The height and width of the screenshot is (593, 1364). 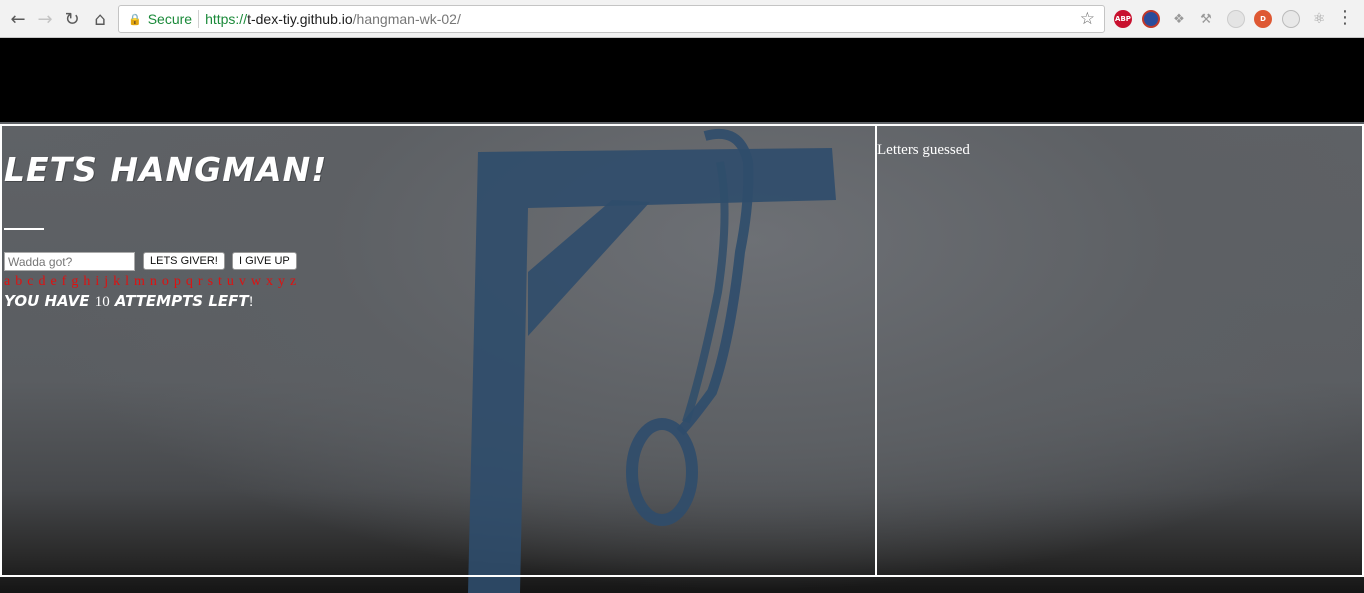 What do you see at coordinates (189, 281) in the screenshot?
I see `letter-q: q` at bounding box center [189, 281].